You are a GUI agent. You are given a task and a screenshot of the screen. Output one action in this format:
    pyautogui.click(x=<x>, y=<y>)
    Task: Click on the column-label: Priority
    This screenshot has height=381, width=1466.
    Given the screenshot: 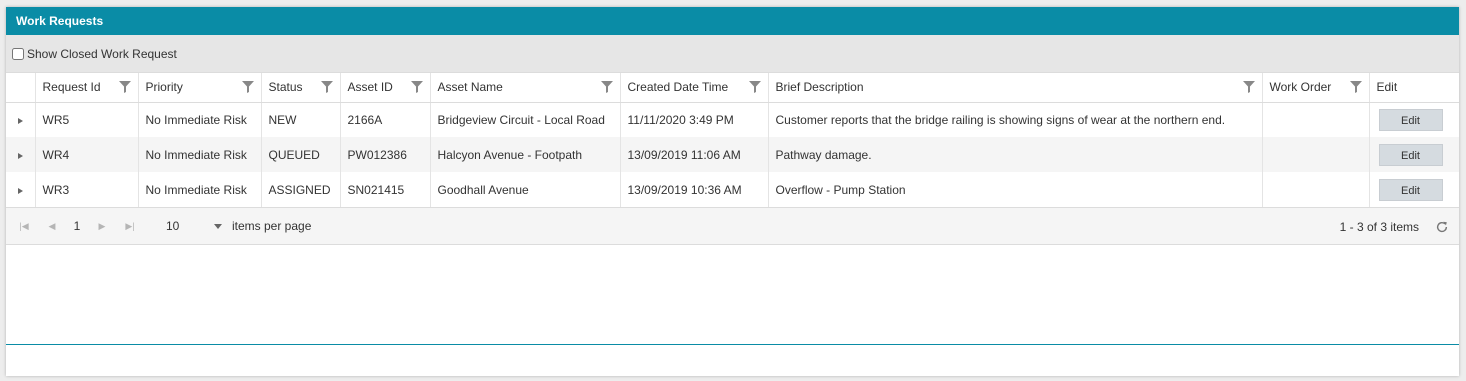 What is the action you would take?
    pyautogui.click(x=164, y=87)
    